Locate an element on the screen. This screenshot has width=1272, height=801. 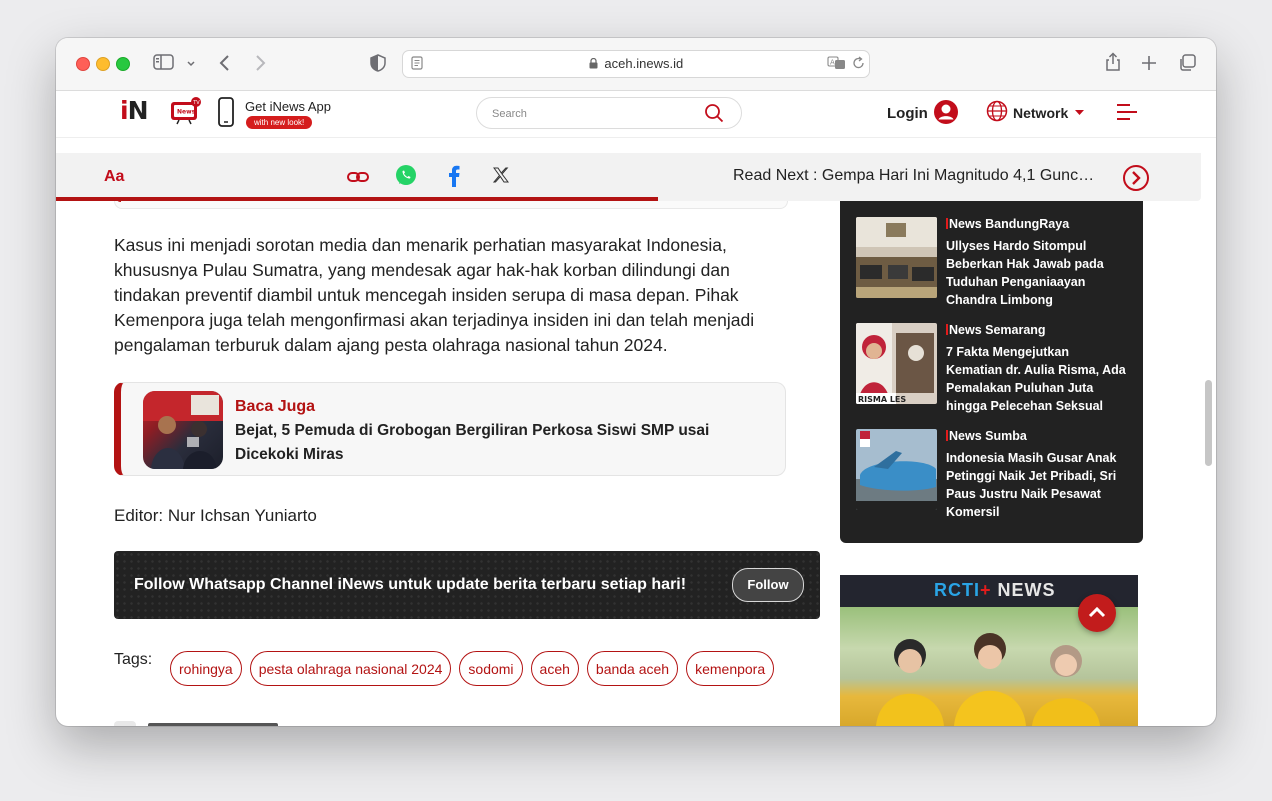
facebook-icon is located at coordinates (454, 178).